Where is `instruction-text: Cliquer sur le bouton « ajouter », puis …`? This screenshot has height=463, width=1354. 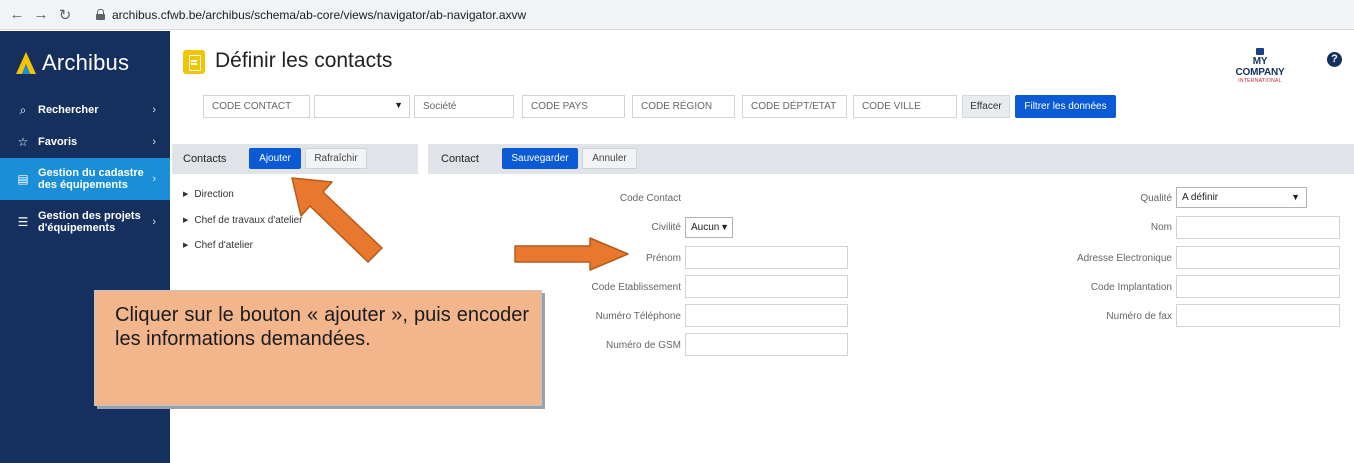 instruction-text: Cliquer sur le bouton « ajouter », puis … is located at coordinates (322, 327).